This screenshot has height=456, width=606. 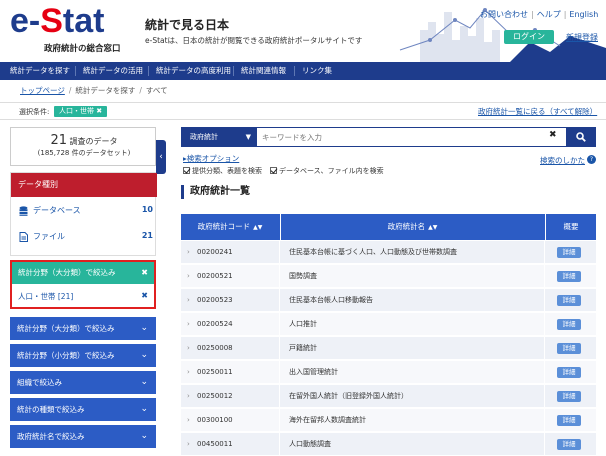 I want to click on facet-organization: 組織で絞込み ⌄, so click(x=83, y=382).